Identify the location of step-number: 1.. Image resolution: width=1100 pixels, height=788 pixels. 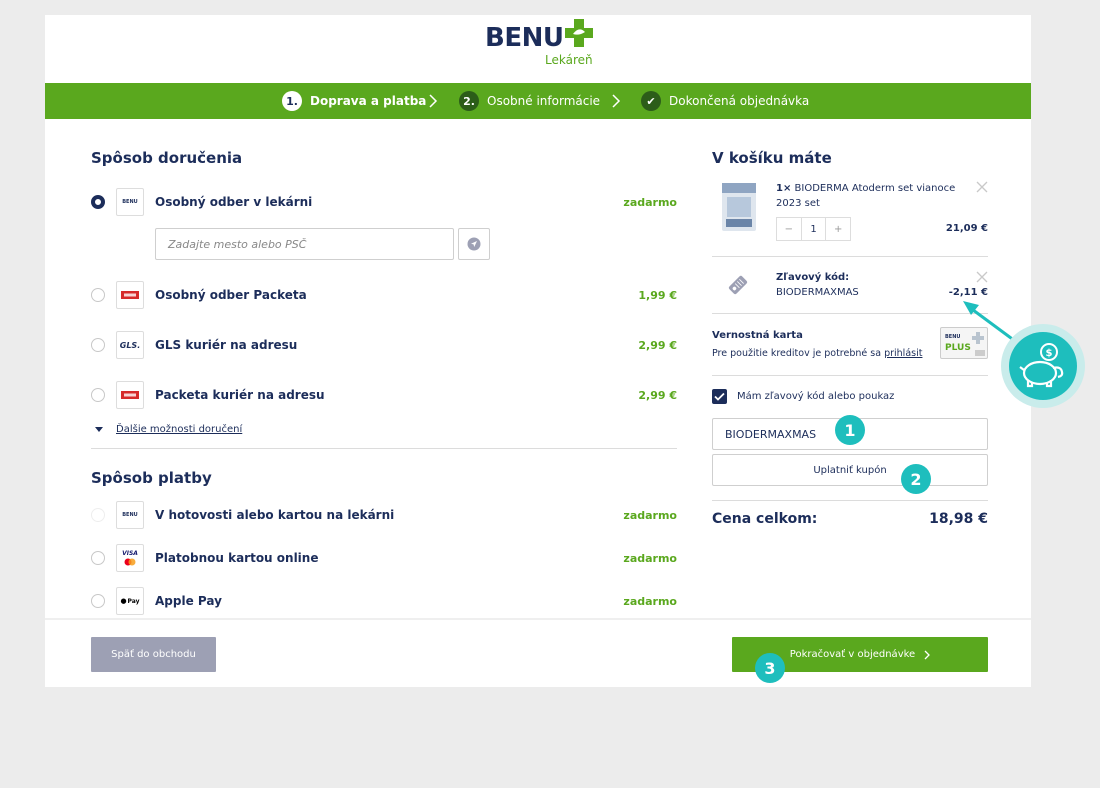
(292, 101).